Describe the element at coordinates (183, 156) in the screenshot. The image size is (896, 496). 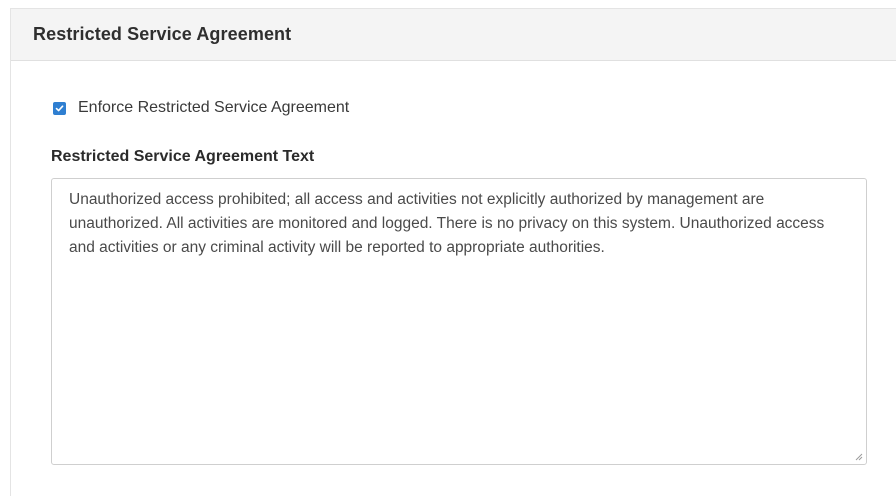
I see `agreement-text-label: Restricted Service Agreement Text` at that location.